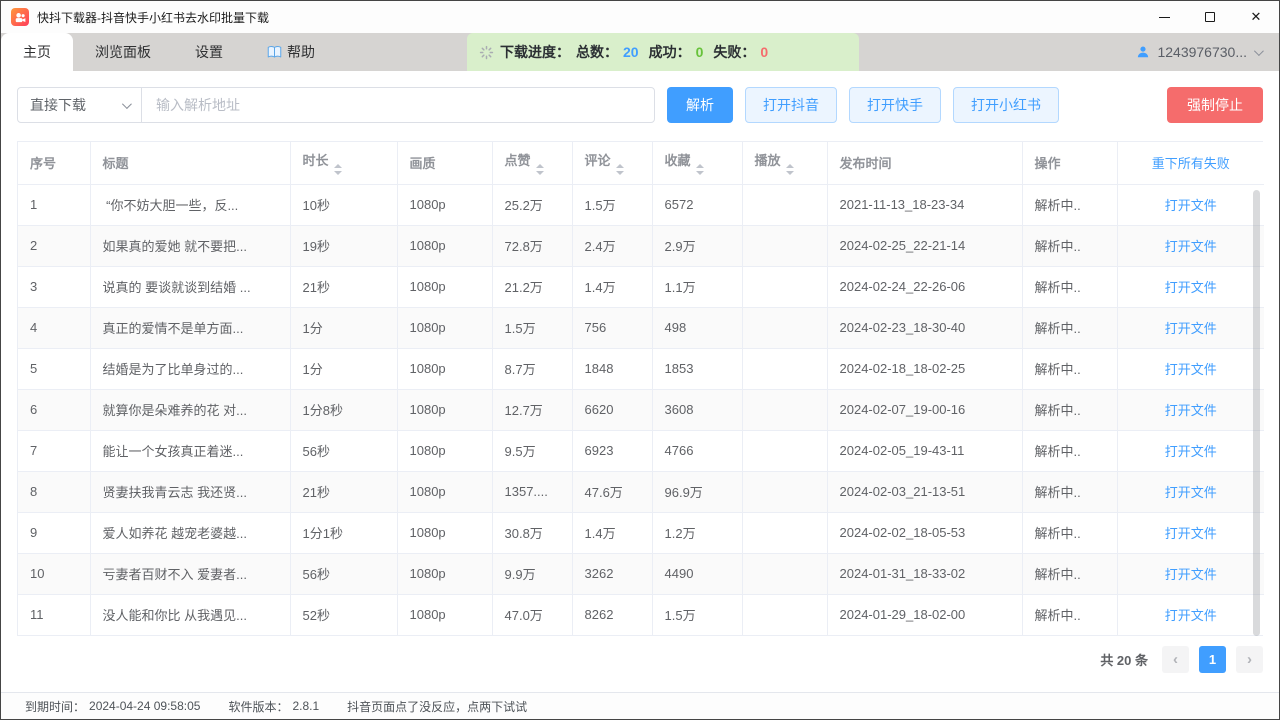 The width and height of the screenshot is (1280, 720). Describe the element at coordinates (344, 451) in the screenshot. I see `cell-duration: 56秒` at that location.